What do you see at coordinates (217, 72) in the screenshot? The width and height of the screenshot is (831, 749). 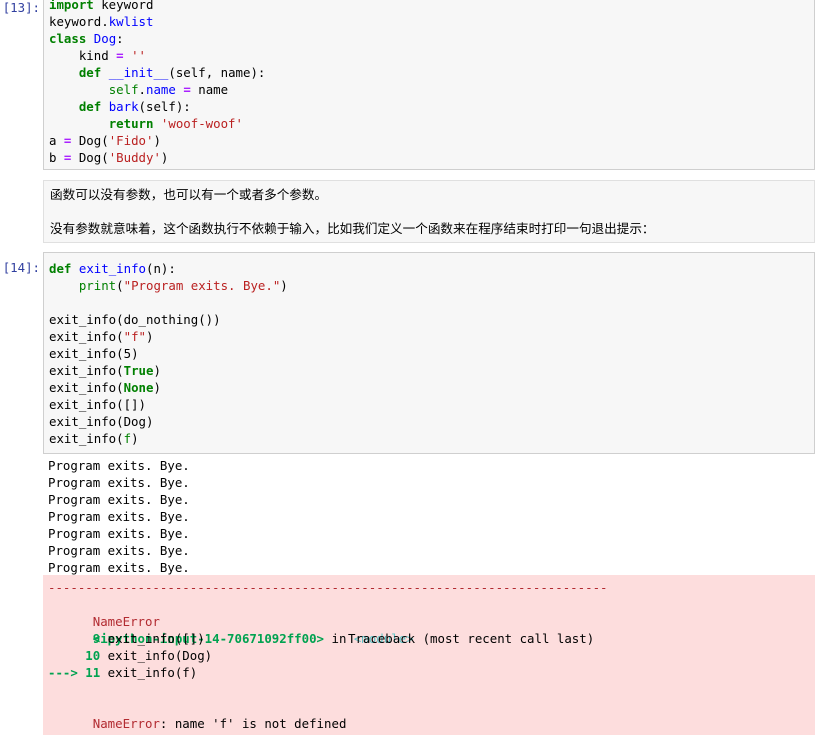 I see `code-token: (self, name):` at bounding box center [217, 72].